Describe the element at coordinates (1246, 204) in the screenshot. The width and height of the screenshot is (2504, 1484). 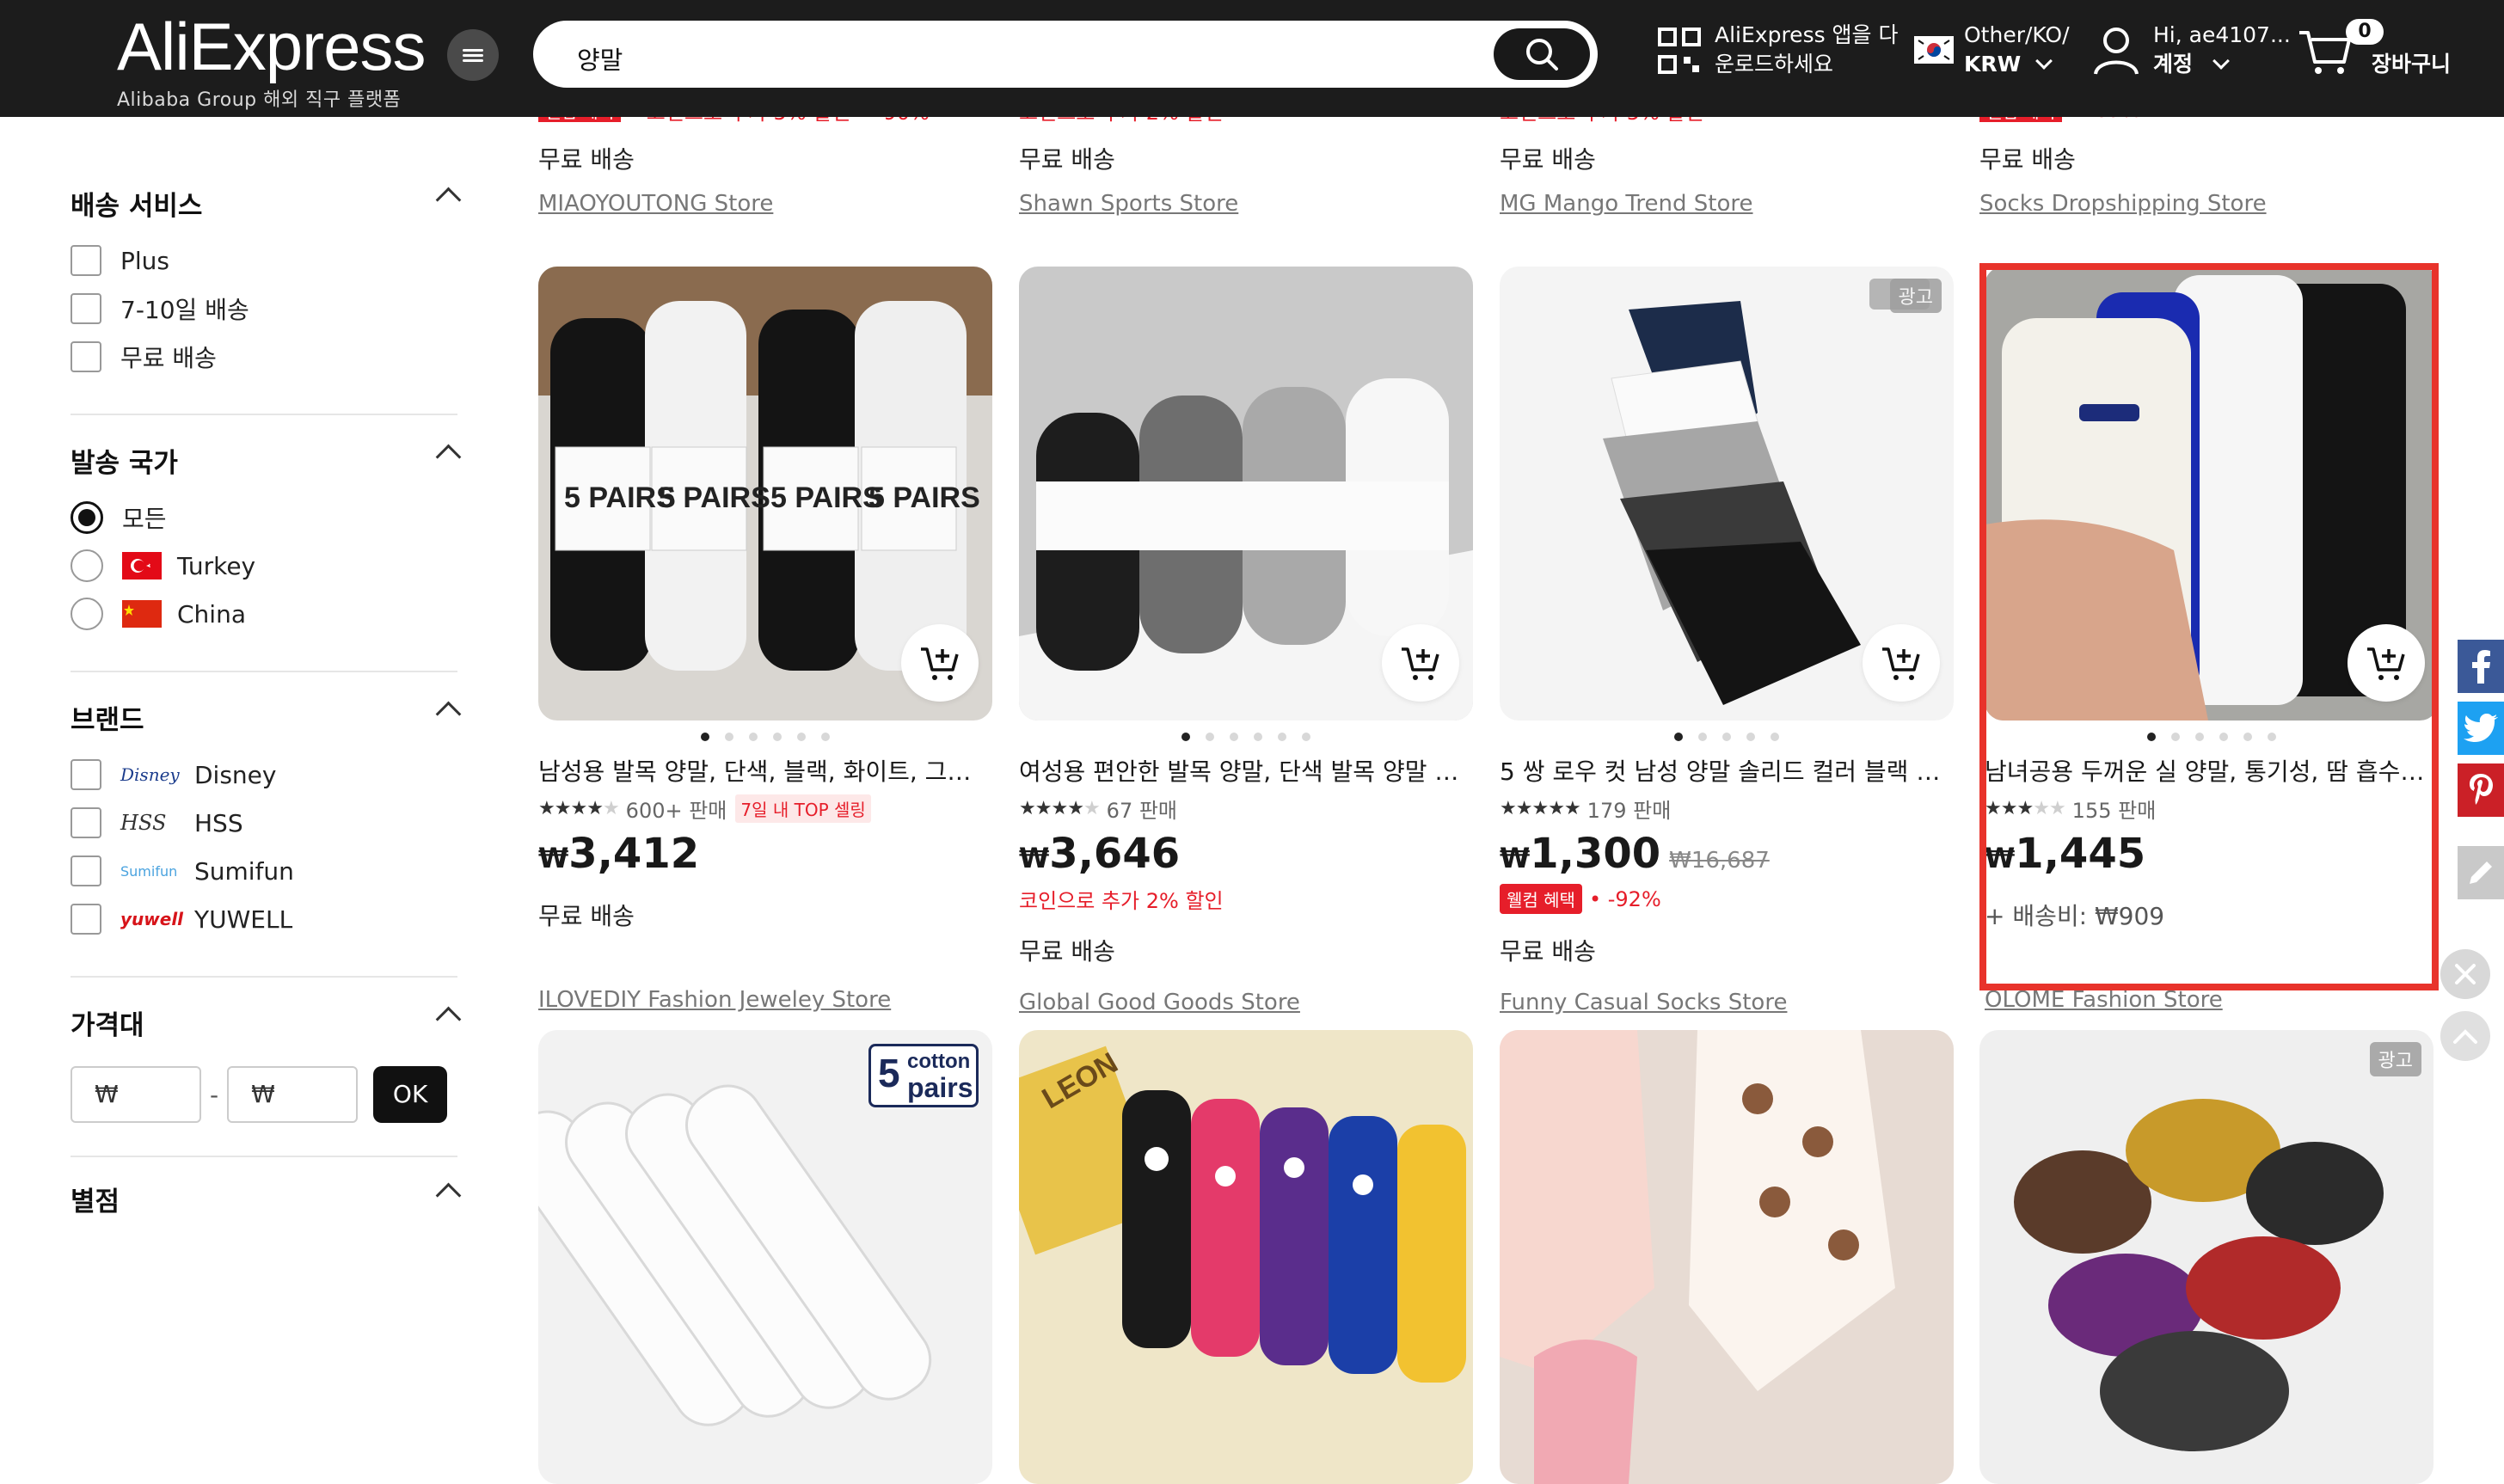
I see `store-link: Shawn Sports Store` at that location.